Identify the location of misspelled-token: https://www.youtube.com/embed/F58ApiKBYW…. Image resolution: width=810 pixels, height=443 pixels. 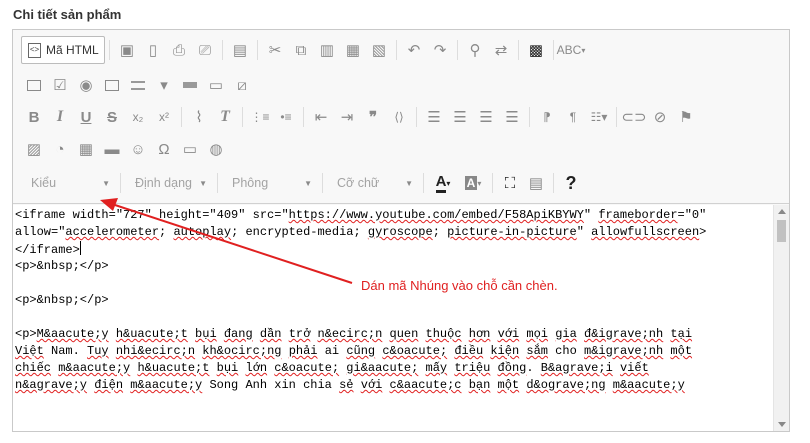
(436, 215).